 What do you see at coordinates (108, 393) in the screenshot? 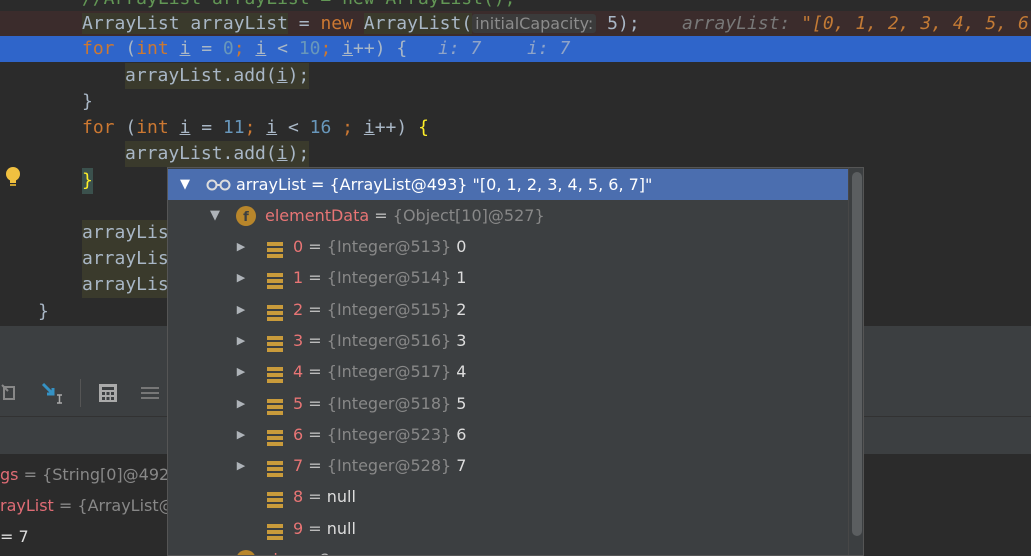
I see `calculator-icon` at bounding box center [108, 393].